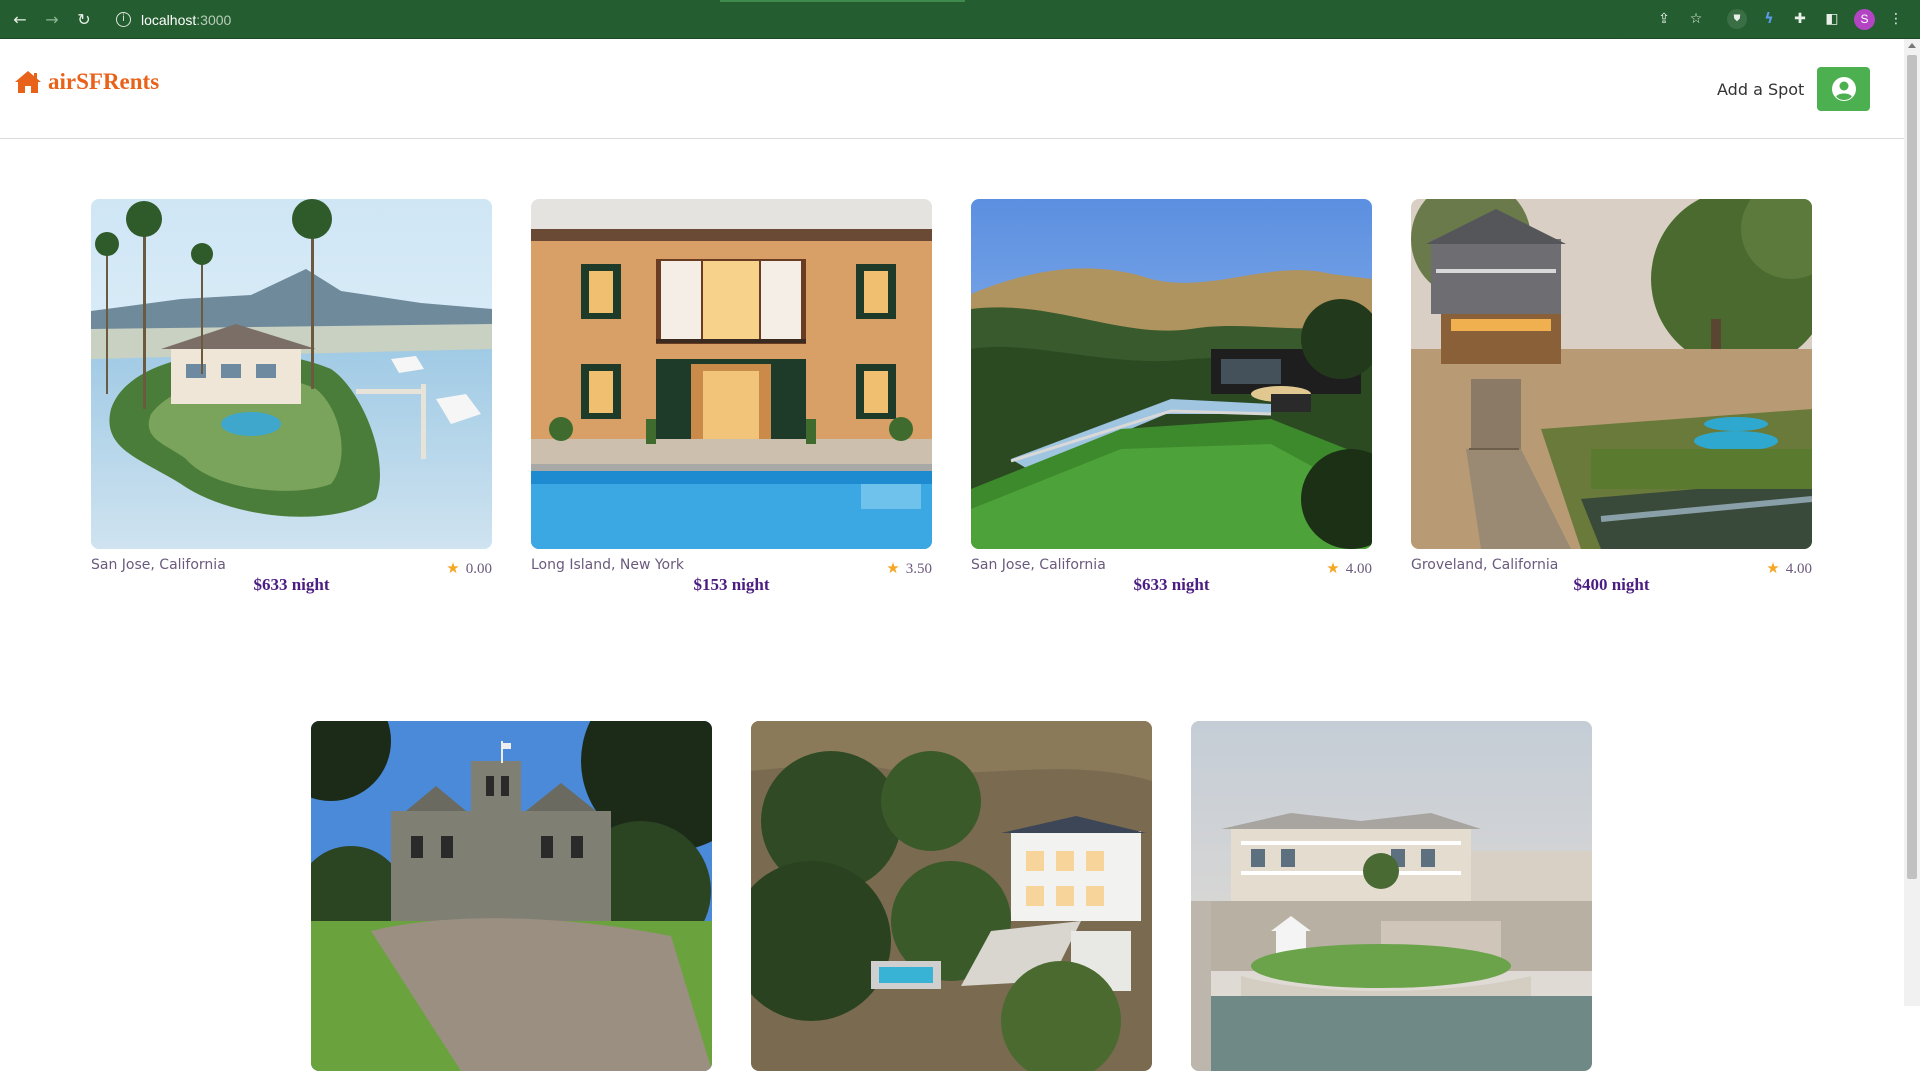 This screenshot has width=1920, height=1071. Describe the element at coordinates (1912, 467) in the screenshot. I see `scrollbar-thumb` at that location.